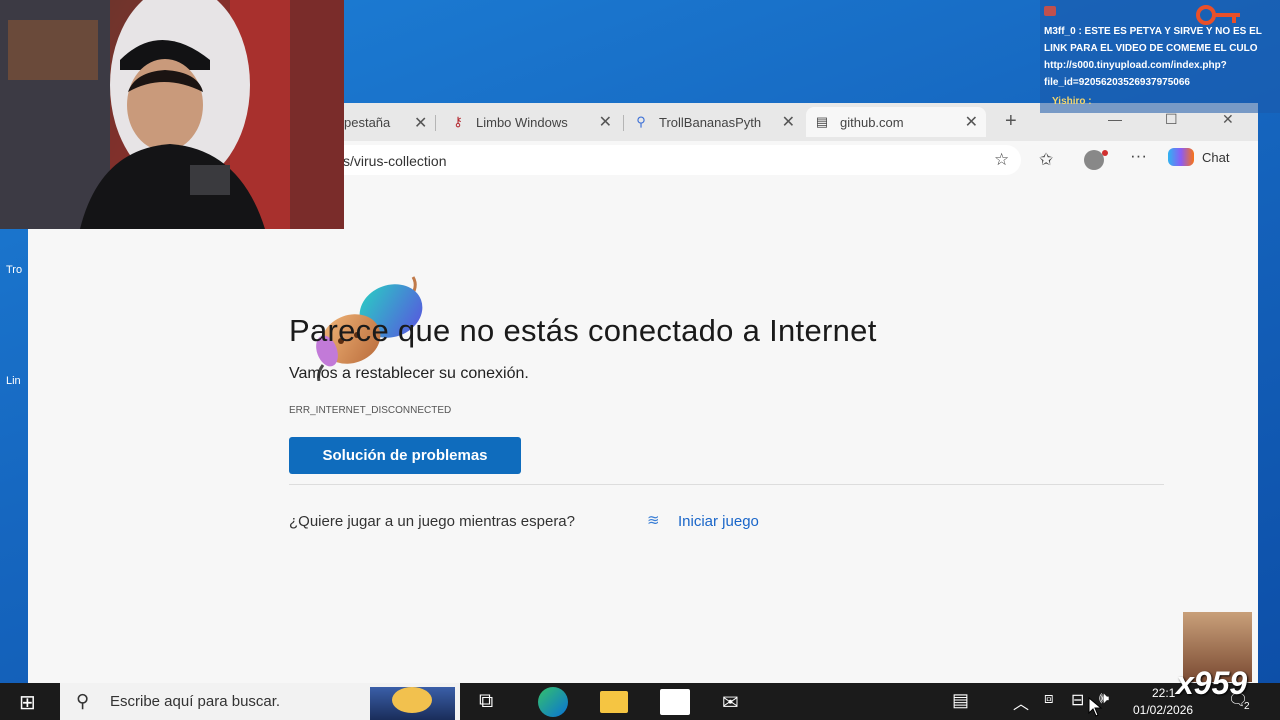 This screenshot has height=720, width=1280. Describe the element at coordinates (1077, 700) in the screenshot. I see `network-icon: ⊟` at that location.